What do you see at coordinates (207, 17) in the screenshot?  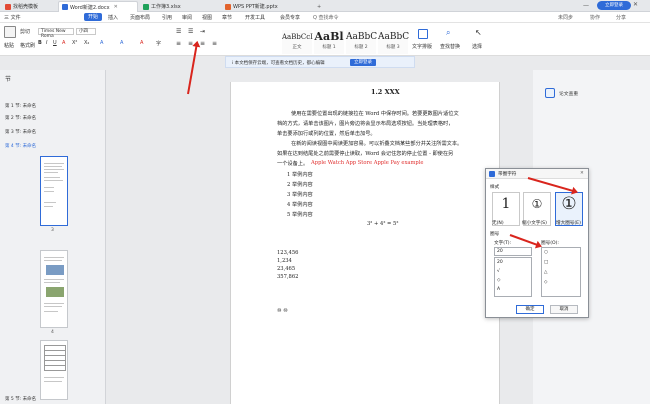 I see `menu-view: 视图` at bounding box center [207, 17].